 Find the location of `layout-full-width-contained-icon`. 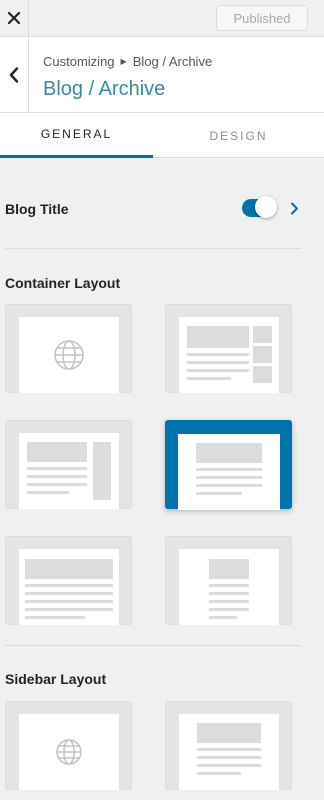

layout-full-width-contained-icon is located at coordinates (229, 469).